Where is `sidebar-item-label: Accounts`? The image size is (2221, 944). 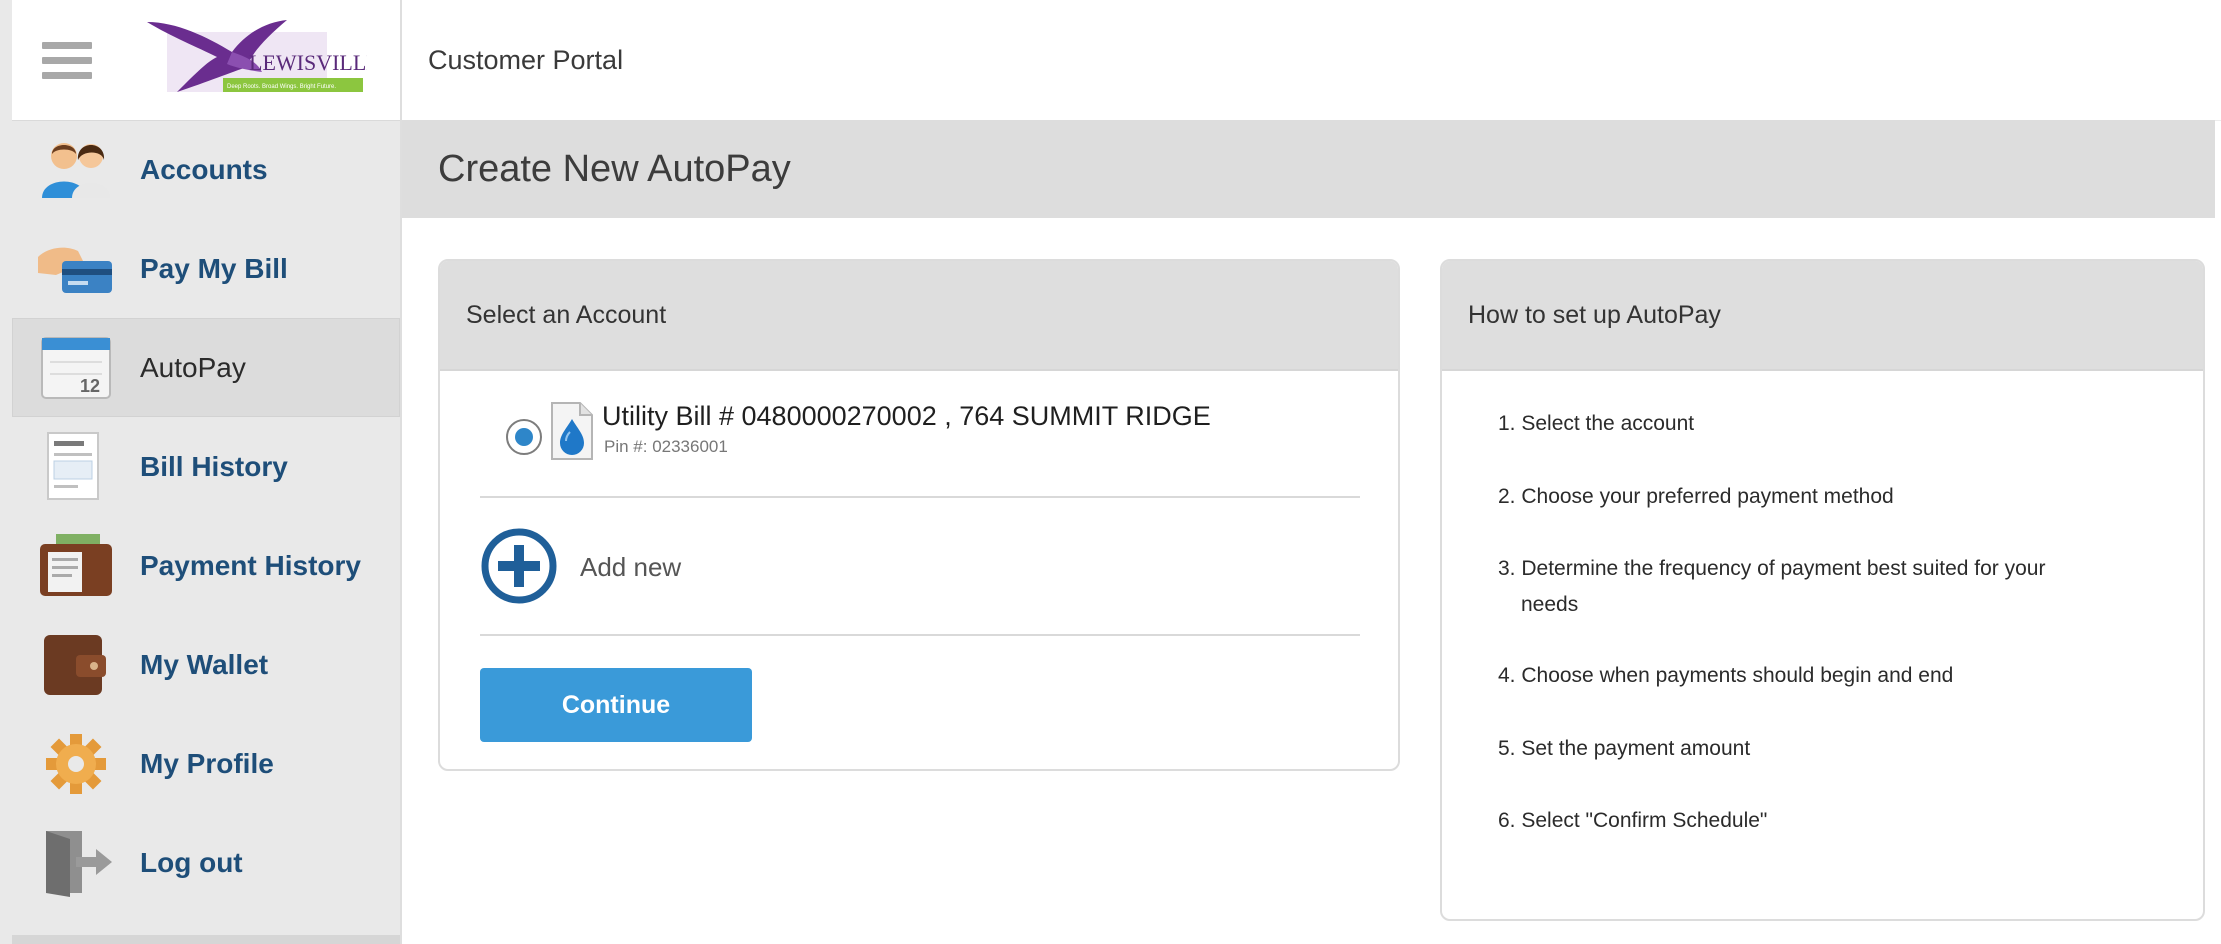 sidebar-item-label: Accounts is located at coordinates (204, 169).